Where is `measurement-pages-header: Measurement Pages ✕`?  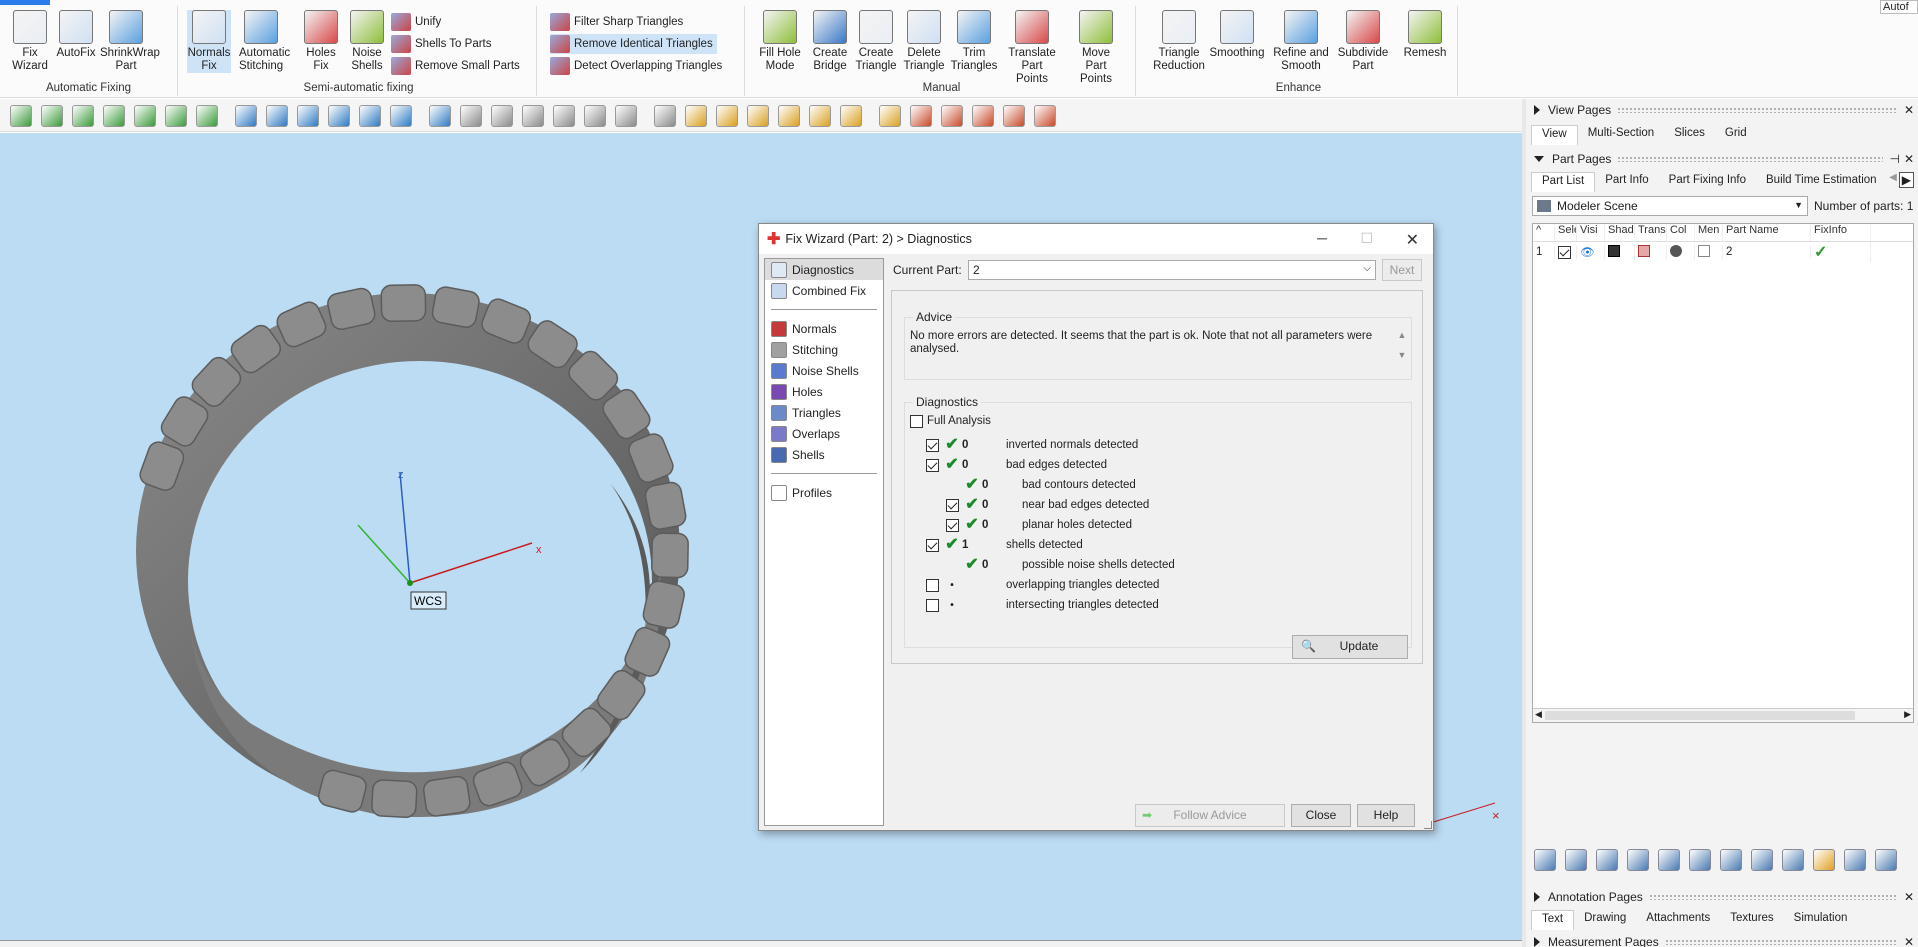 measurement-pages-header: Measurement Pages ✕ is located at coordinates (1726, 940).